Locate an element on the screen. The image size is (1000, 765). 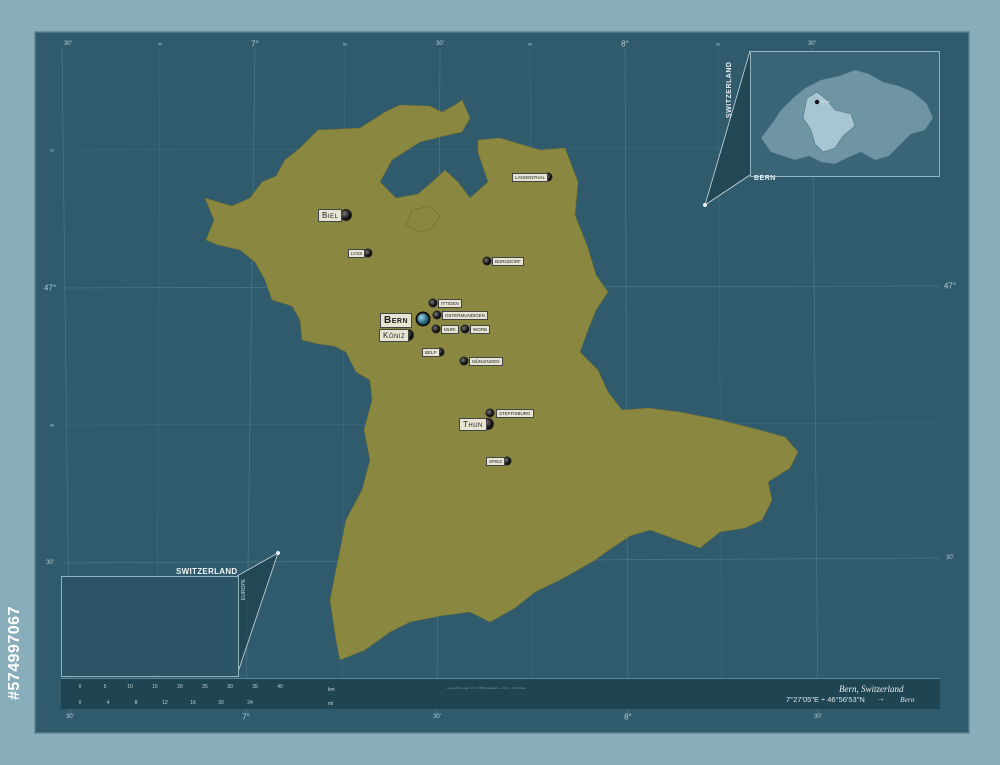
city-label-muri: Muri is located at coordinates (450, 329).